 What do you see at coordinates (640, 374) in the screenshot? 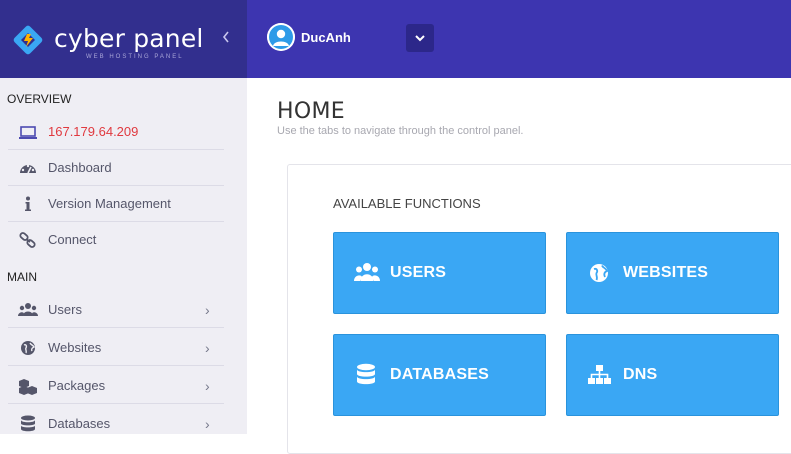
I see `tile-label: DNS` at bounding box center [640, 374].